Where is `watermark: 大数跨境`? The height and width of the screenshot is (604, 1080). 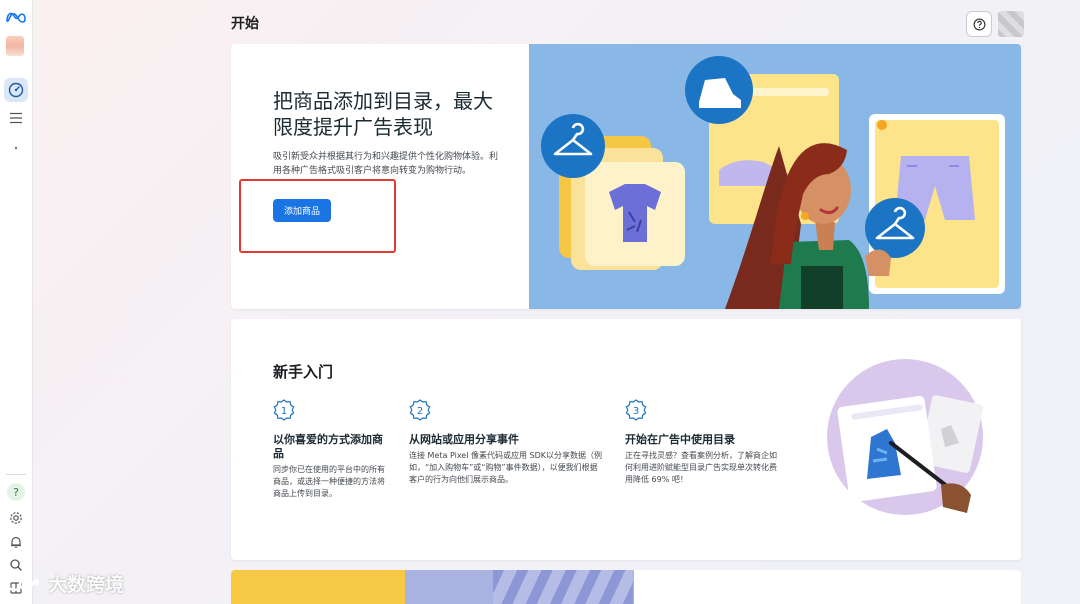
watermark: 大数跨境 is located at coordinates (65, 583).